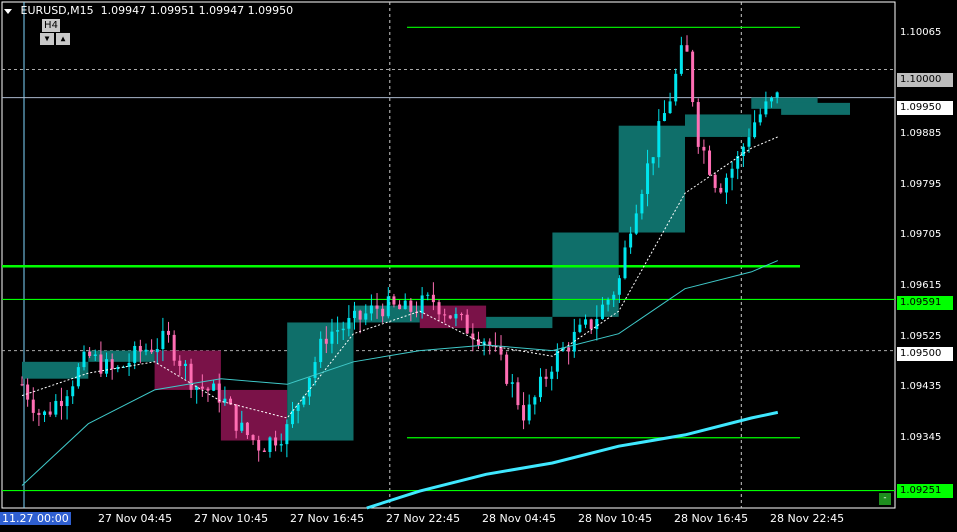 This screenshot has width=957, height=532. Describe the element at coordinates (47, 39) in the screenshot. I see `triangle-down-icon: ▼` at that location.